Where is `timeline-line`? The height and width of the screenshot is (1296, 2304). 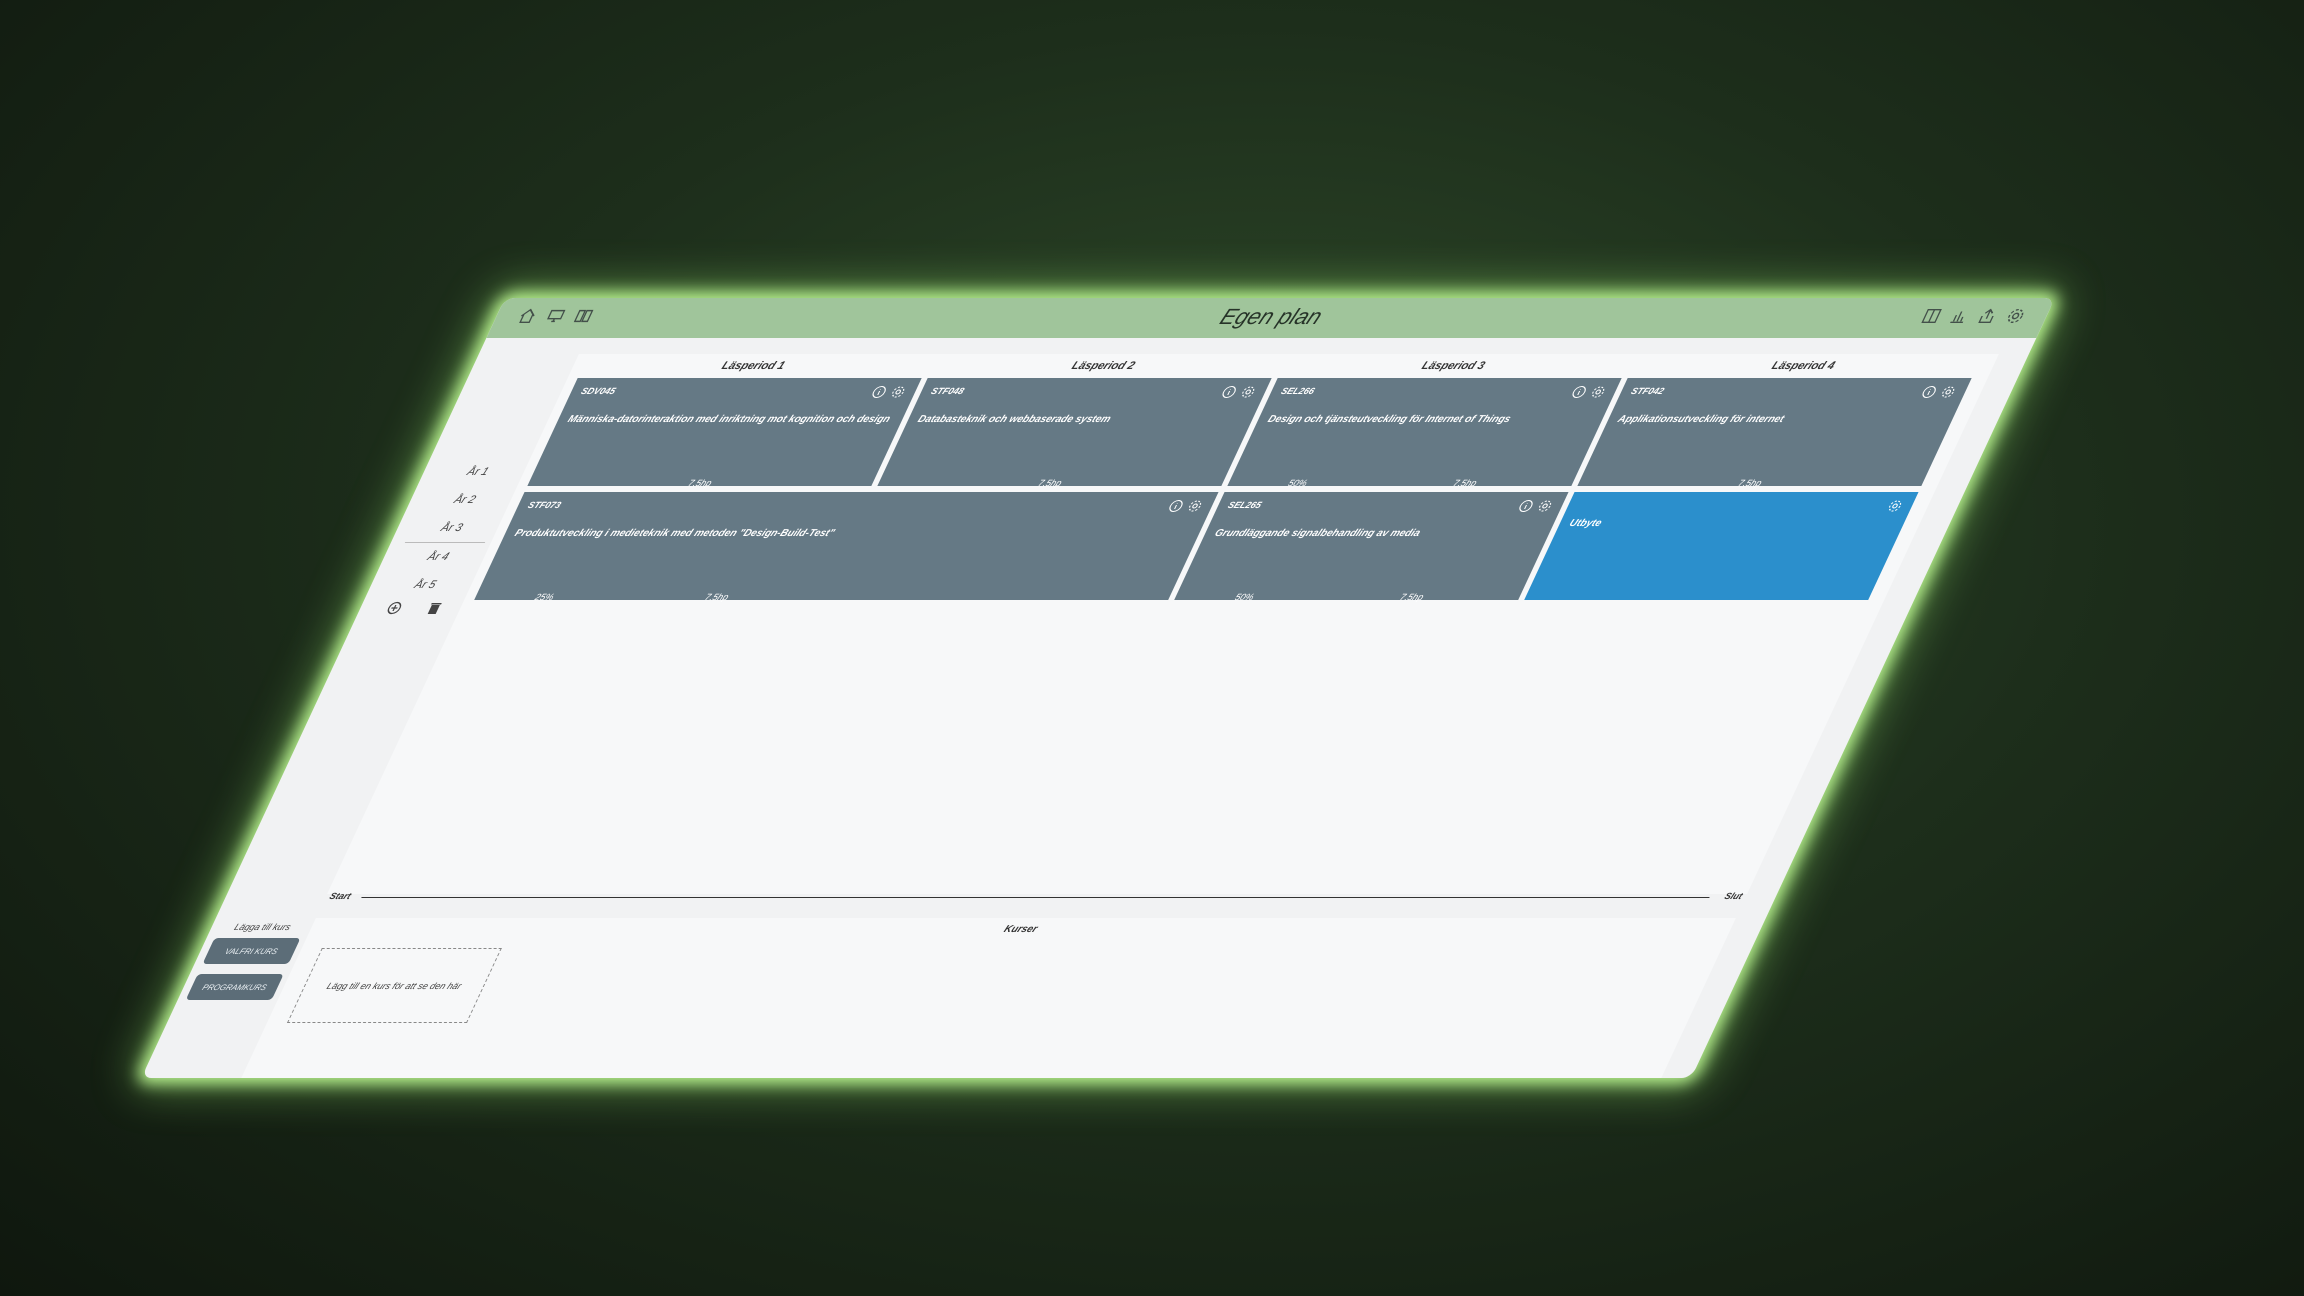
timeline-line is located at coordinates (1035, 897).